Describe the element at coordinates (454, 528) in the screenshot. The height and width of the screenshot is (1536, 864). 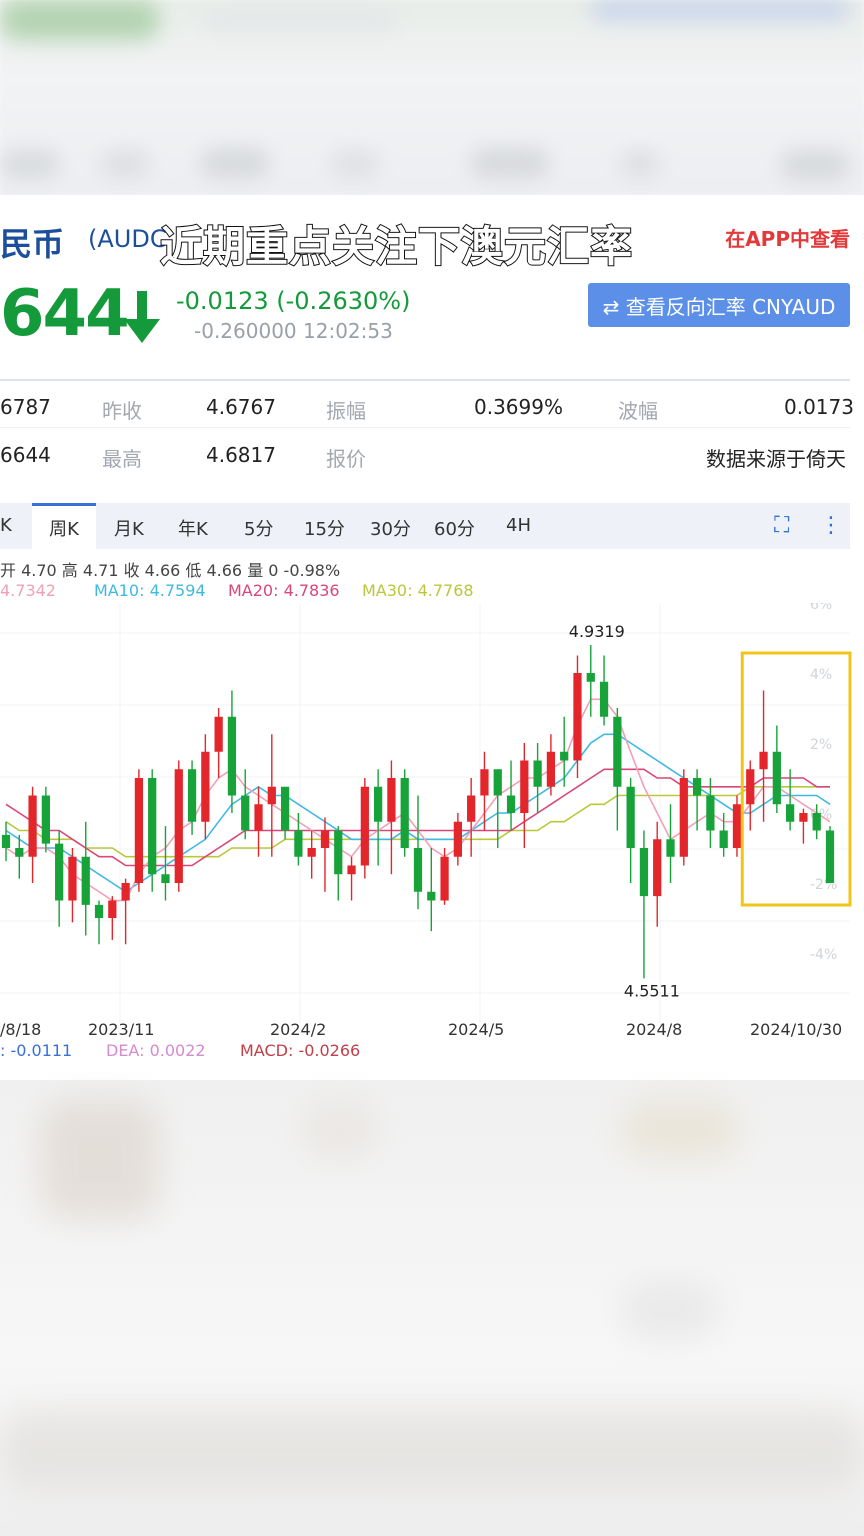
I see `tab-60min: 60分` at that location.